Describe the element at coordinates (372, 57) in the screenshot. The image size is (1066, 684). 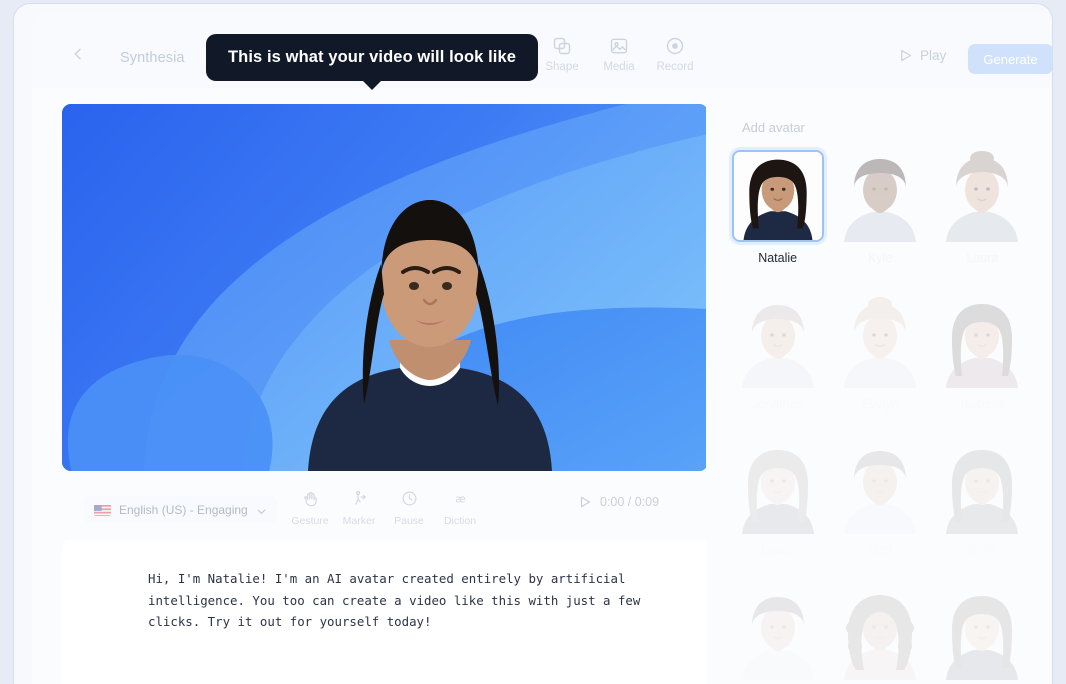
I see `tooltip-text: This is what your video will look like` at that location.